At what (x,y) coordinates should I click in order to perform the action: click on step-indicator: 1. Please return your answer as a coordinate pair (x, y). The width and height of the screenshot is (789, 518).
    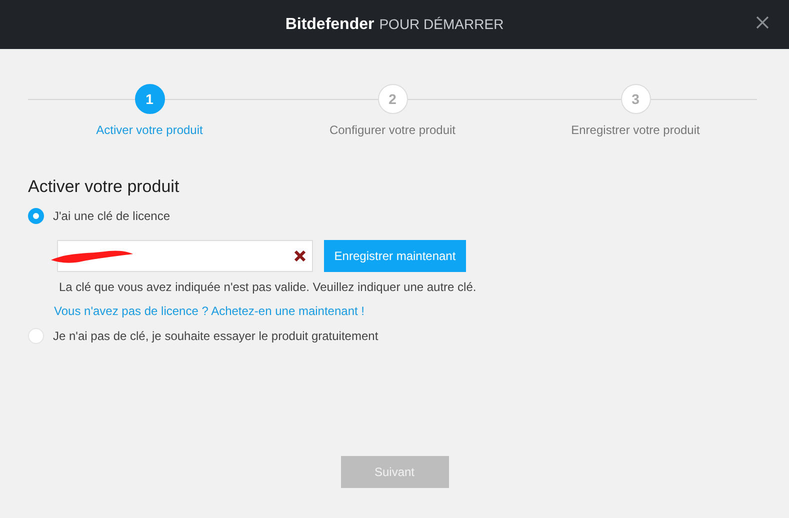
    Looking at the image, I should click on (149, 99).